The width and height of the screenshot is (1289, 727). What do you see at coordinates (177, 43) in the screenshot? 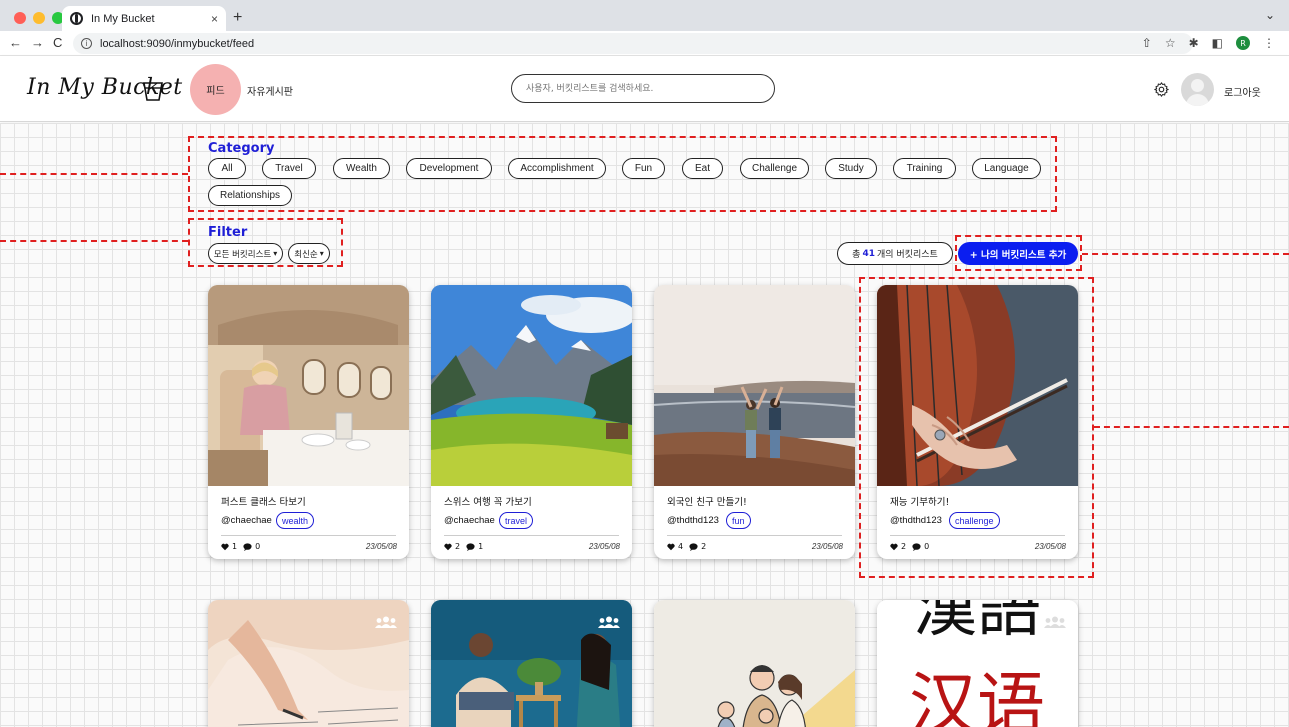
I see `url-text: localhost:9090/inmybucket/feed` at bounding box center [177, 43].